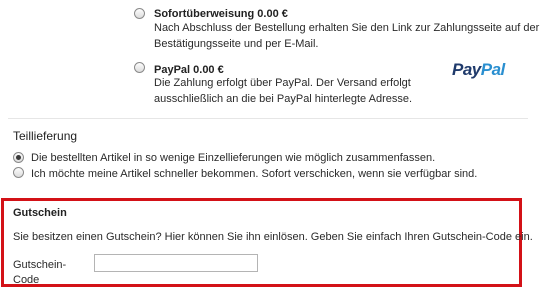 This screenshot has height=303, width=549. I want to click on teillieferung-option-combine-radio, so click(18, 157).